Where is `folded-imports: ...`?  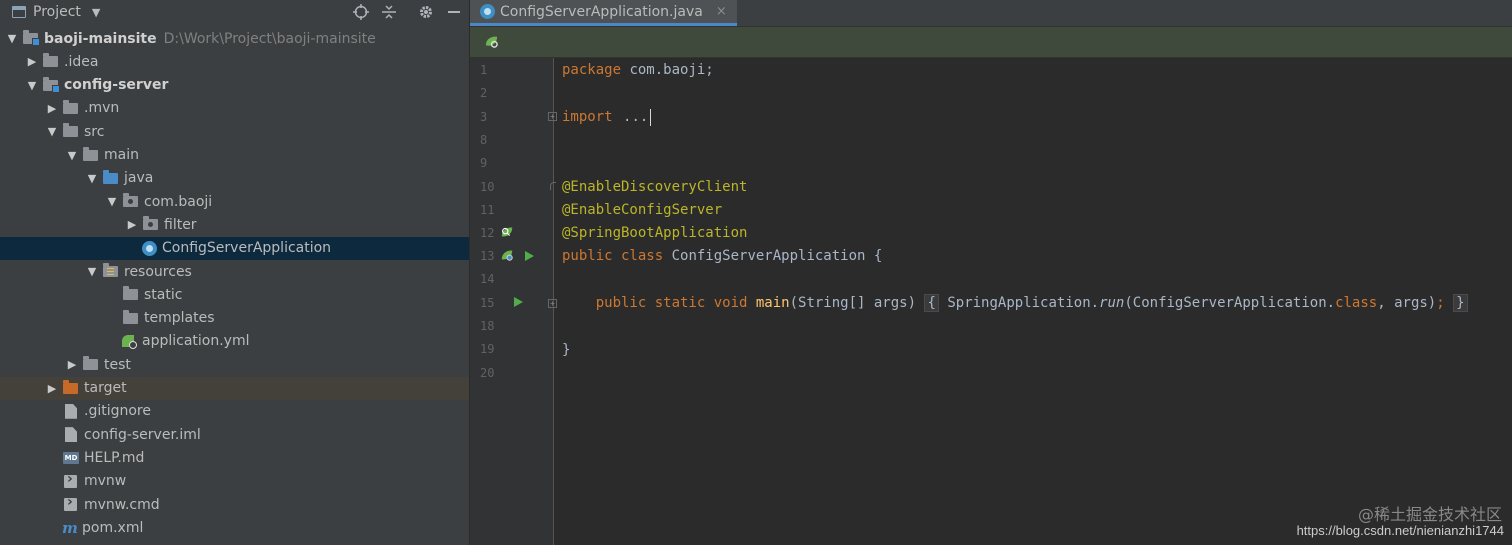 folded-imports: ... is located at coordinates (635, 117).